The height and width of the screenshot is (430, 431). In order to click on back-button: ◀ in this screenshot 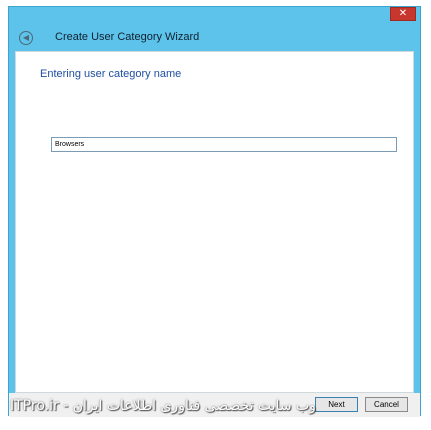, I will do `click(26, 38)`.